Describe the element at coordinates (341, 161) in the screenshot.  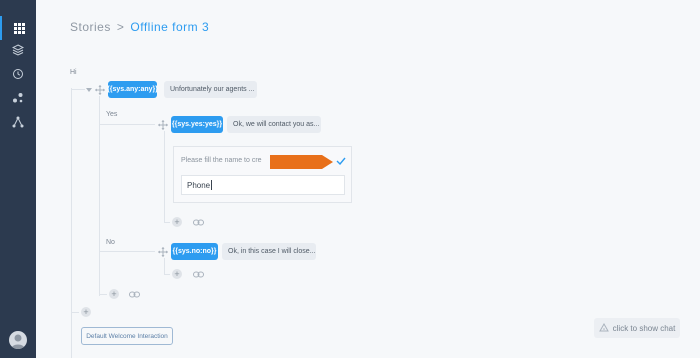
I see `check-icon` at that location.